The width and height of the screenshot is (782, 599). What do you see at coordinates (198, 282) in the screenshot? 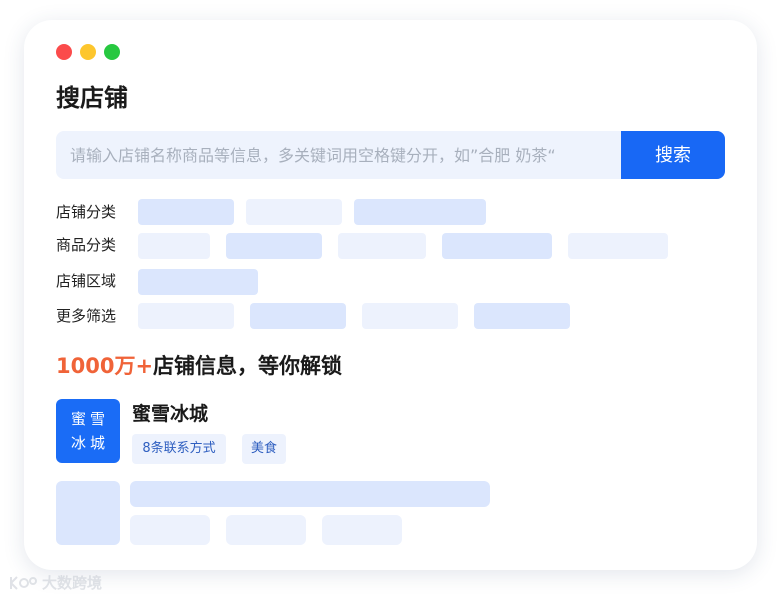
I see `shop-region-option` at bounding box center [198, 282].